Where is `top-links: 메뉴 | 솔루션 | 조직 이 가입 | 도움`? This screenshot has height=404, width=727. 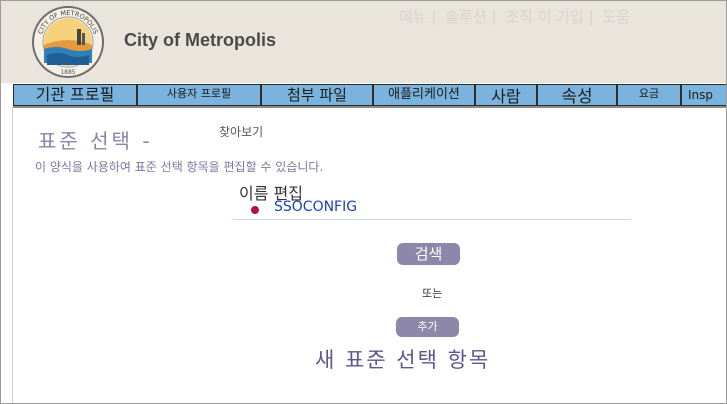 top-links: 메뉴 | 솔루션 | 조직 이 가입 | 도움 is located at coordinates (516, 16).